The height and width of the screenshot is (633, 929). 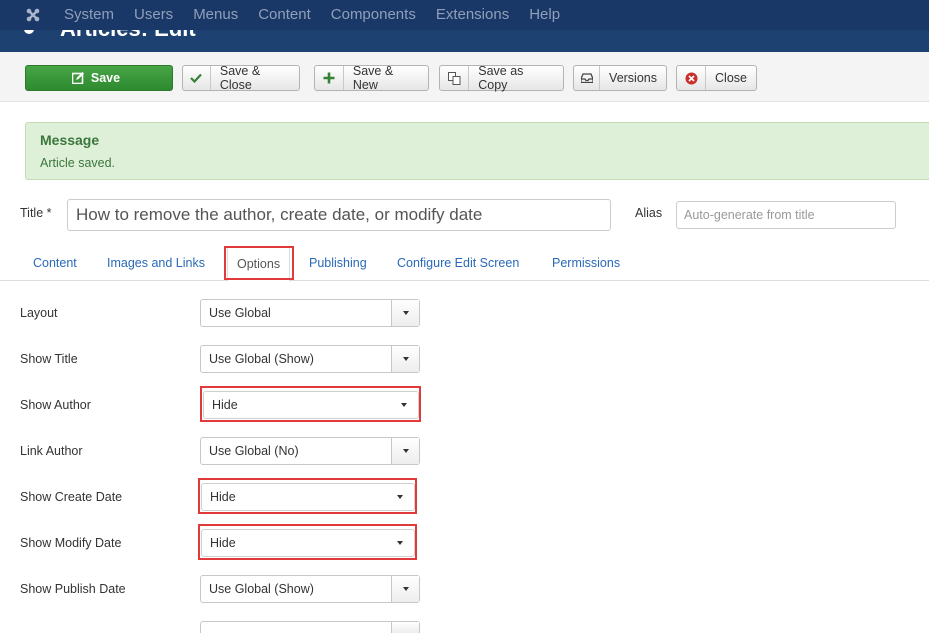 I want to click on show-modify-date-label: Show Modify Date, so click(x=71, y=543).